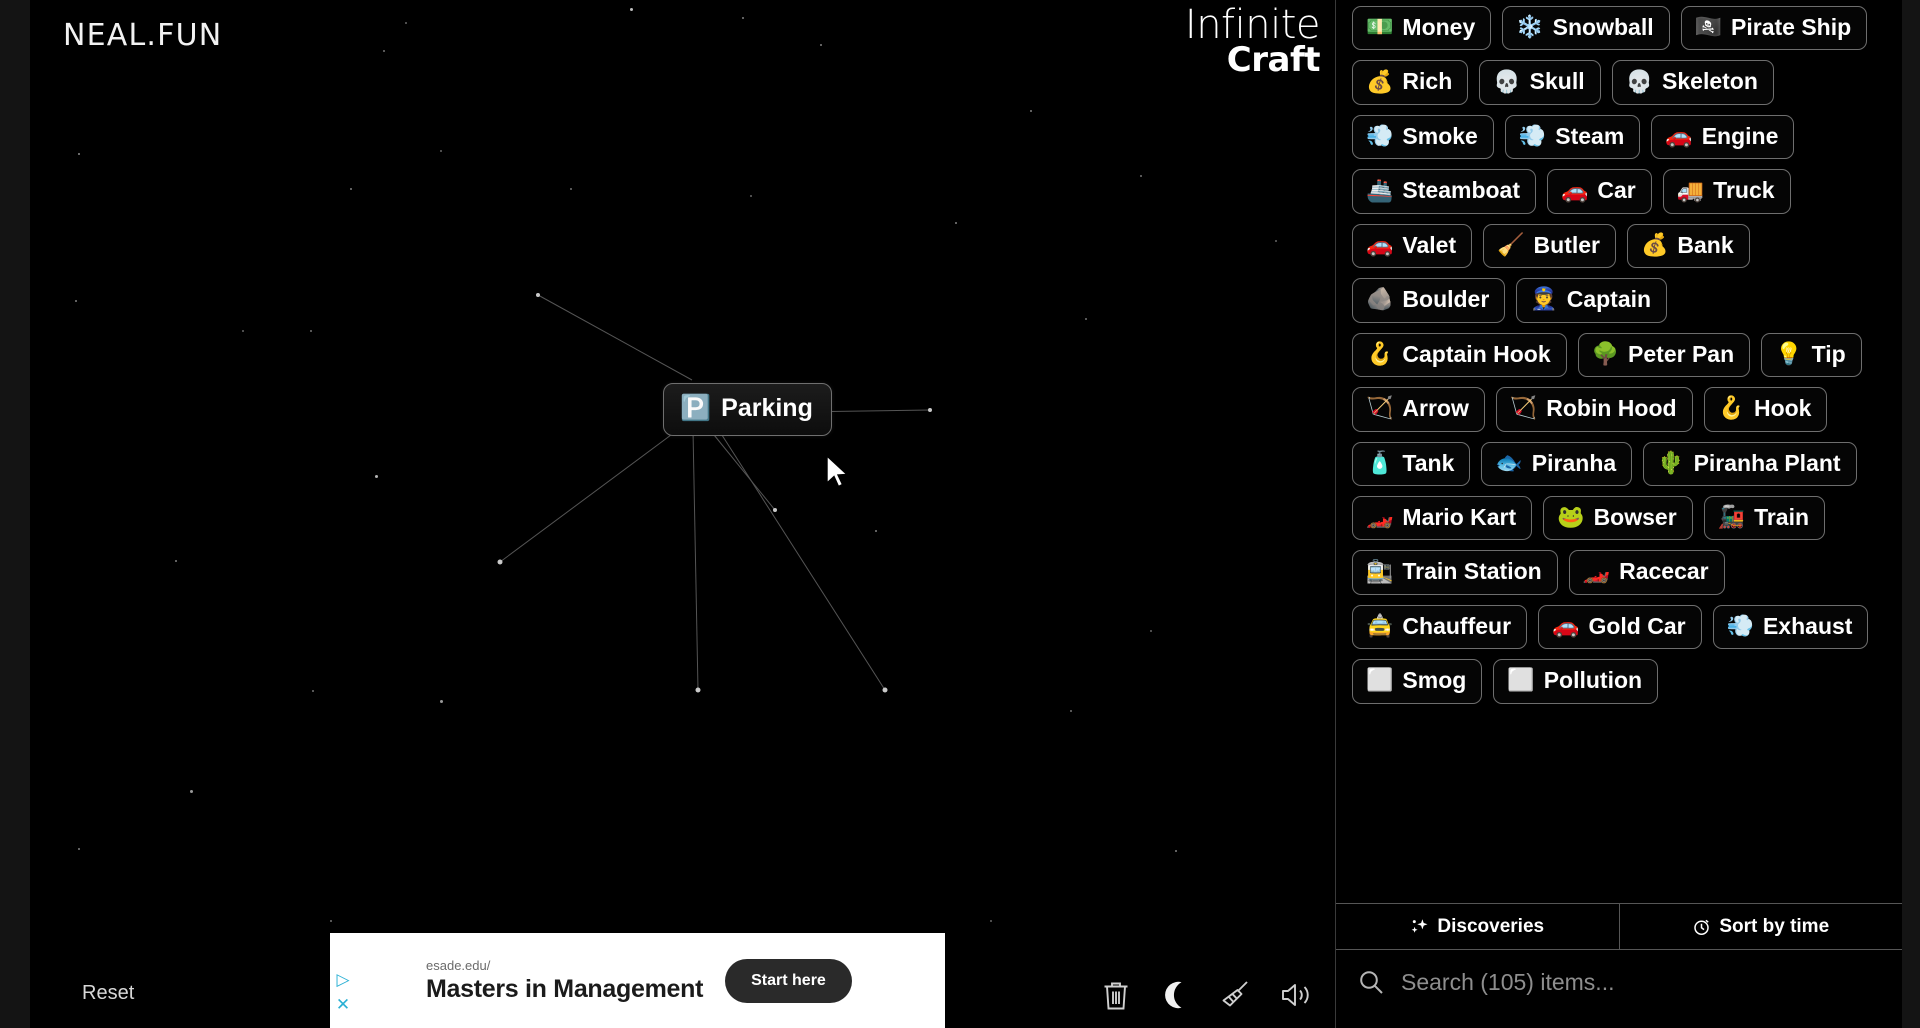 The height and width of the screenshot is (1028, 1920). Describe the element at coordinates (1705, 244) in the screenshot. I see `element-item-label: Bank` at that location.